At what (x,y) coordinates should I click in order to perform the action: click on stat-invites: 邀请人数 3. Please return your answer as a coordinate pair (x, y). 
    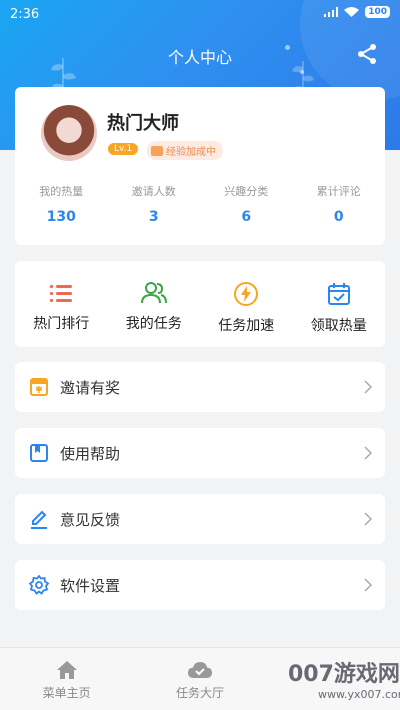
    Looking at the image, I should click on (154, 204).